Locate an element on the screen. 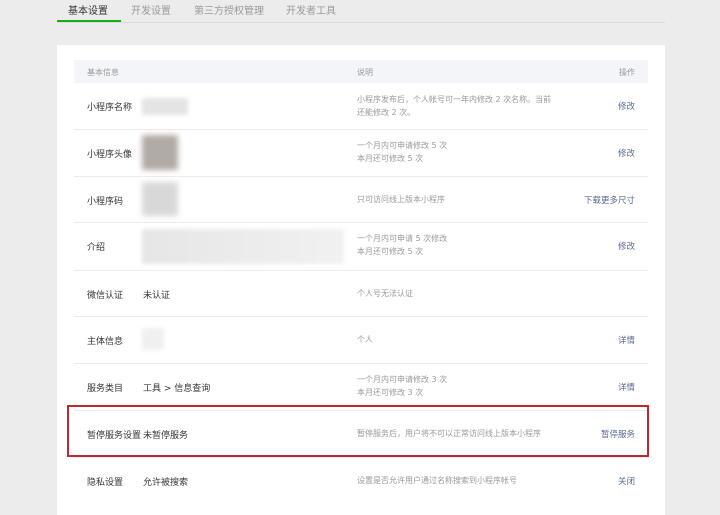 This screenshot has width=720, height=515. tab-basic-settings: 基本设置 is located at coordinates (88, 9).